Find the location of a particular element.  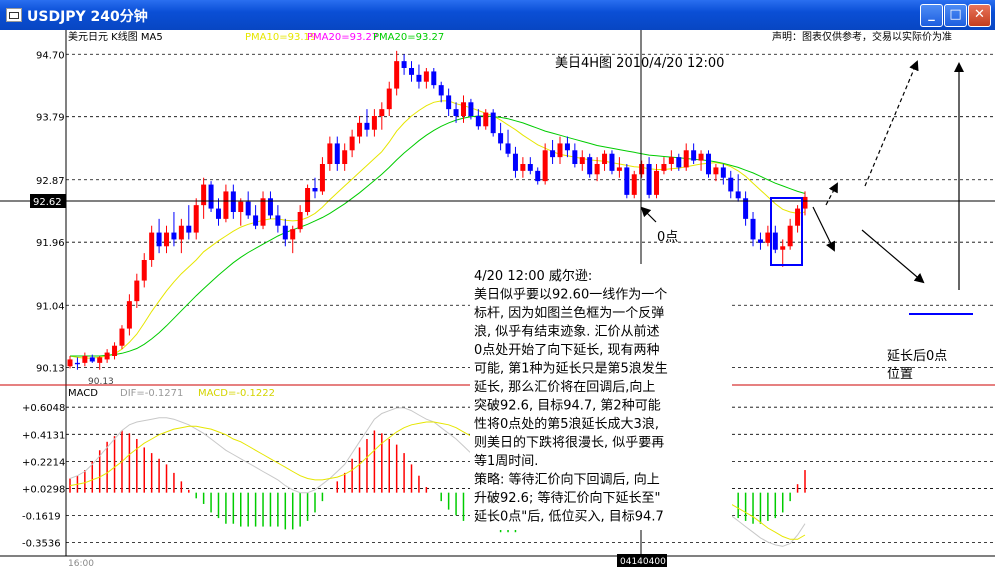

price-tick-label: 92.87 is located at coordinates (50, 181).